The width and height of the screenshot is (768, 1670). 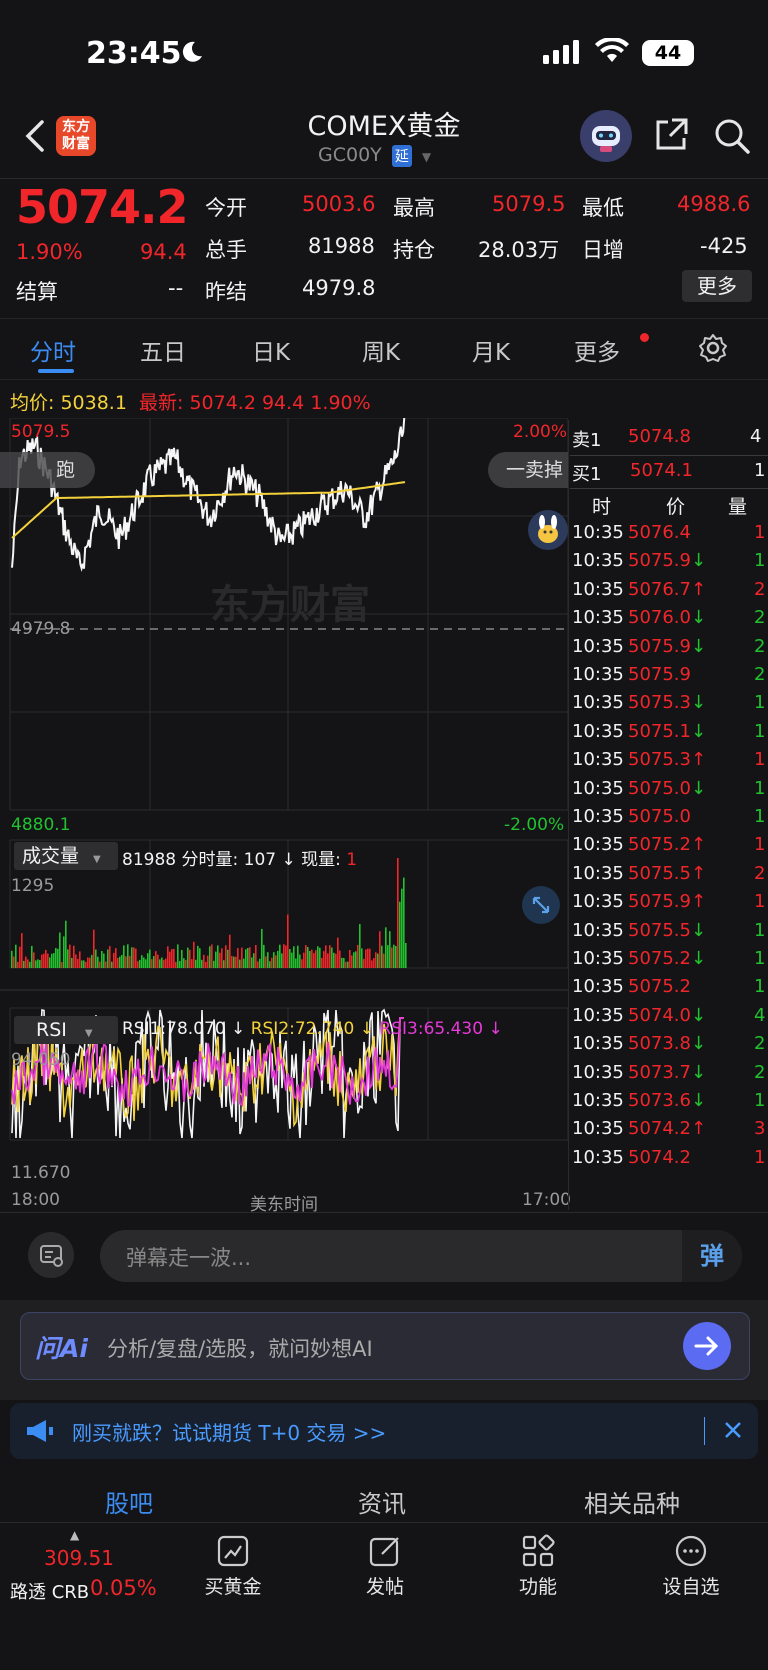 What do you see at coordinates (382, 1501) in the screenshot?
I see `tab-news: 资讯` at bounding box center [382, 1501].